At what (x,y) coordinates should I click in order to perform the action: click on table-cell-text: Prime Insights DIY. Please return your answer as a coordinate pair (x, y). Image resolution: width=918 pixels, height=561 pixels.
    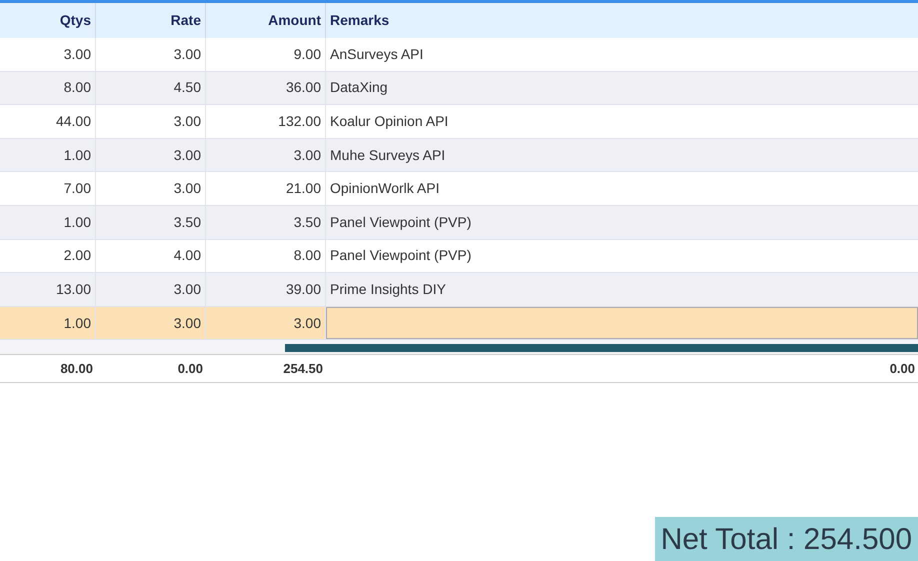
    Looking at the image, I should click on (388, 289).